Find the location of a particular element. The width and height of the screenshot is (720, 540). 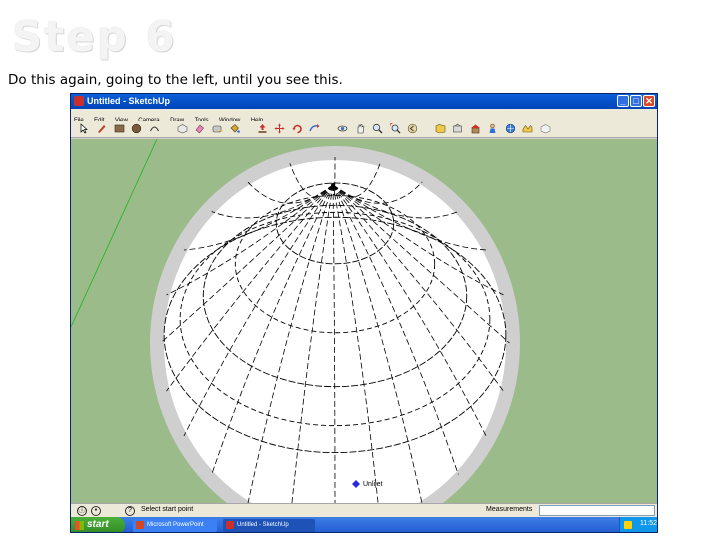

share-model-icon is located at coordinates (457, 128).